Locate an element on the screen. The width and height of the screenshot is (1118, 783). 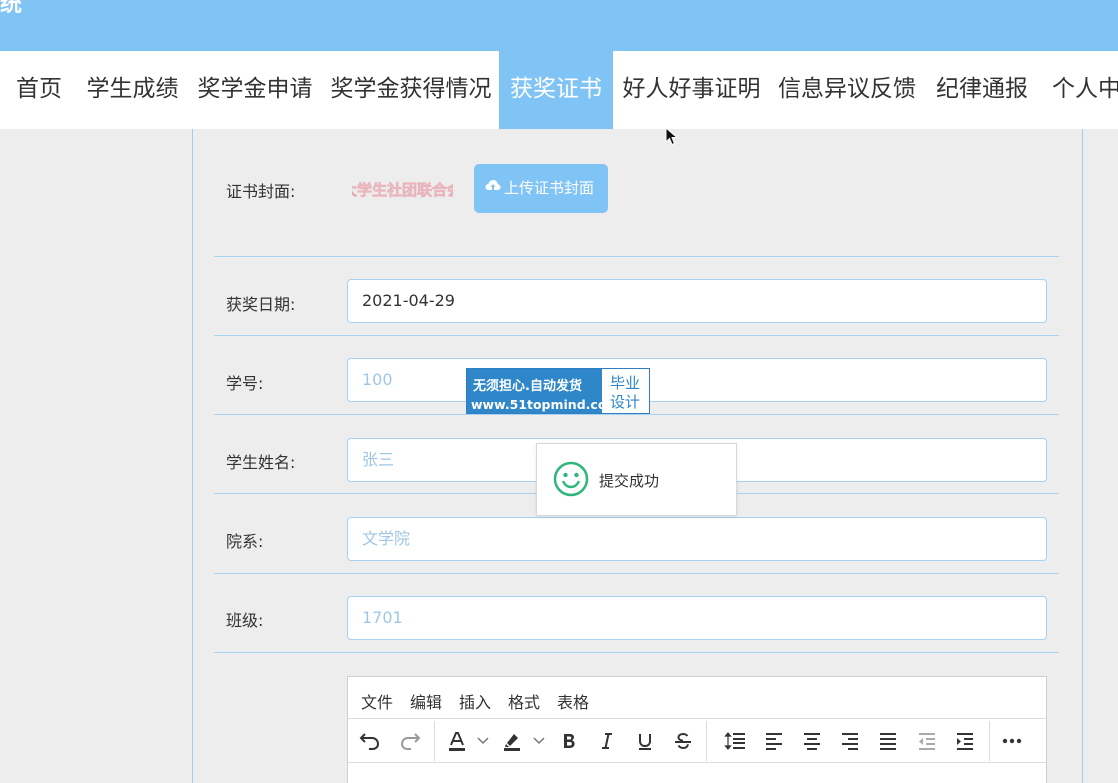
nav-item-discipline: 纪律通报 is located at coordinates (982, 90).